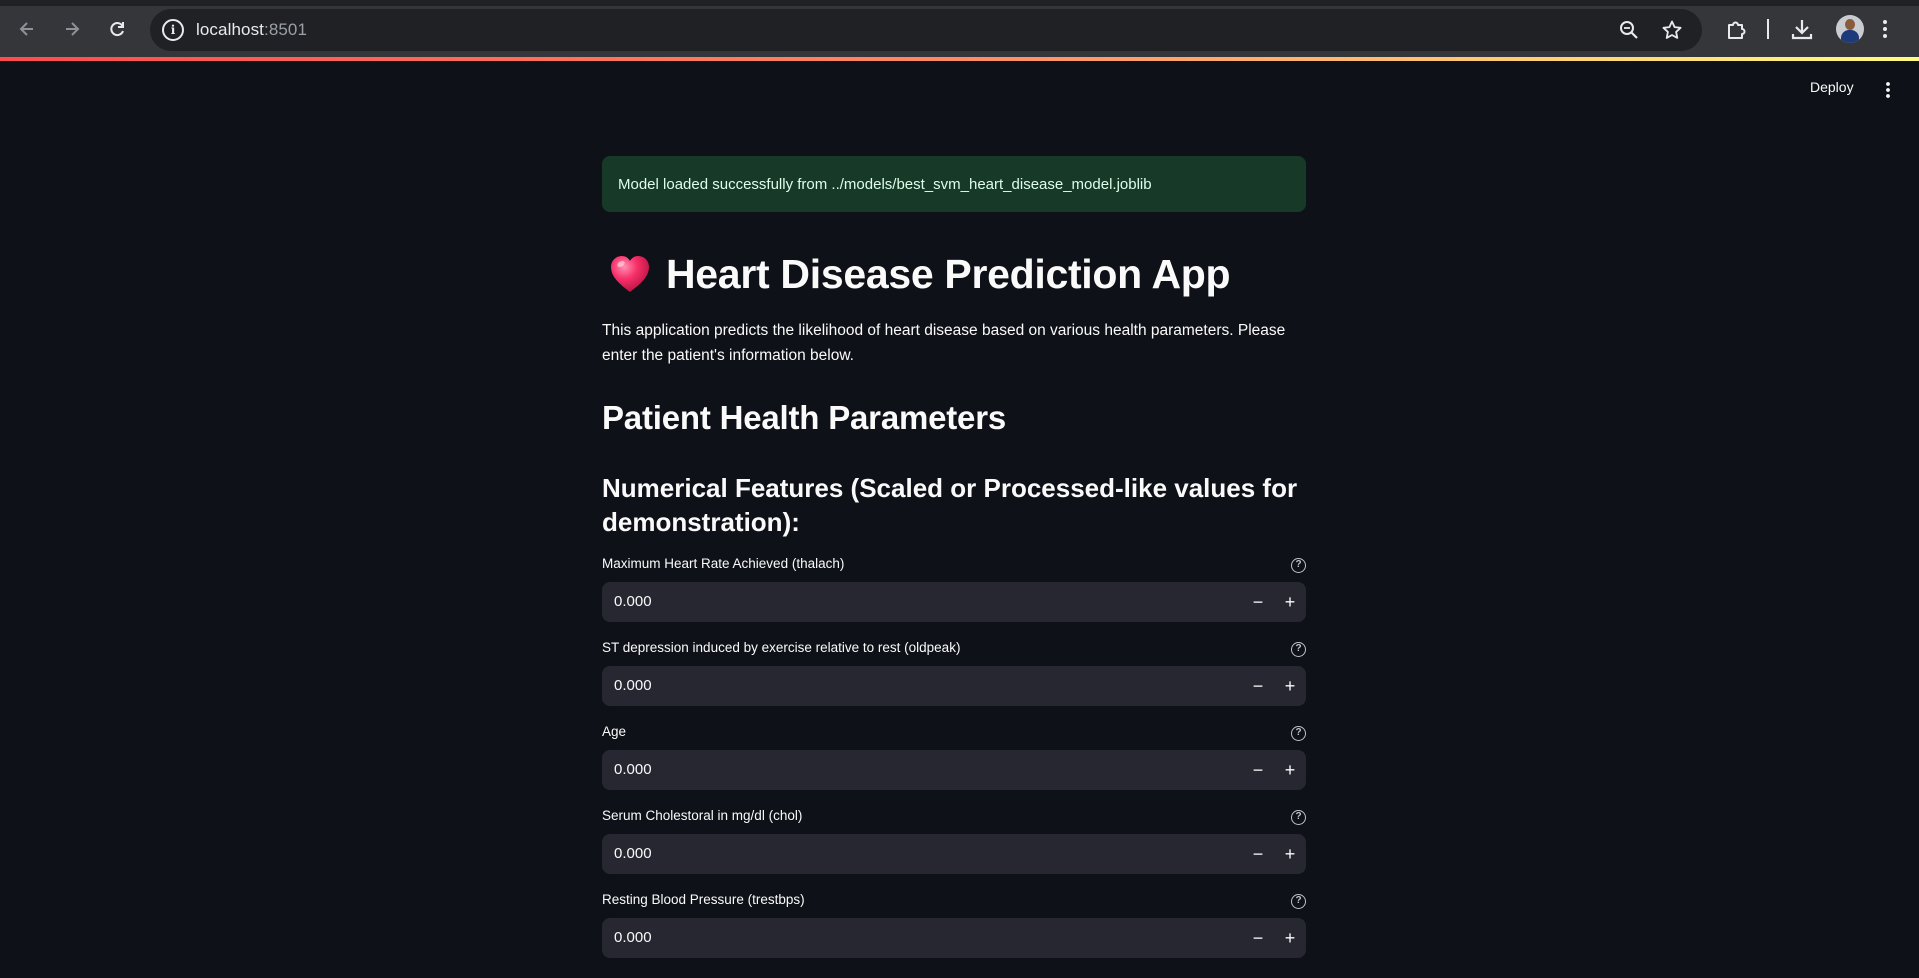 This screenshot has width=1919, height=978. Describe the element at coordinates (1768, 29) in the screenshot. I see `toolbar-divider` at that location.